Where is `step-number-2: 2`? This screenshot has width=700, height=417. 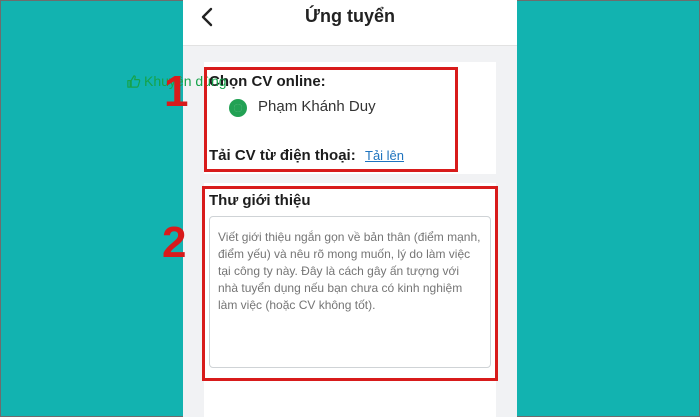 step-number-2: 2 is located at coordinates (174, 242).